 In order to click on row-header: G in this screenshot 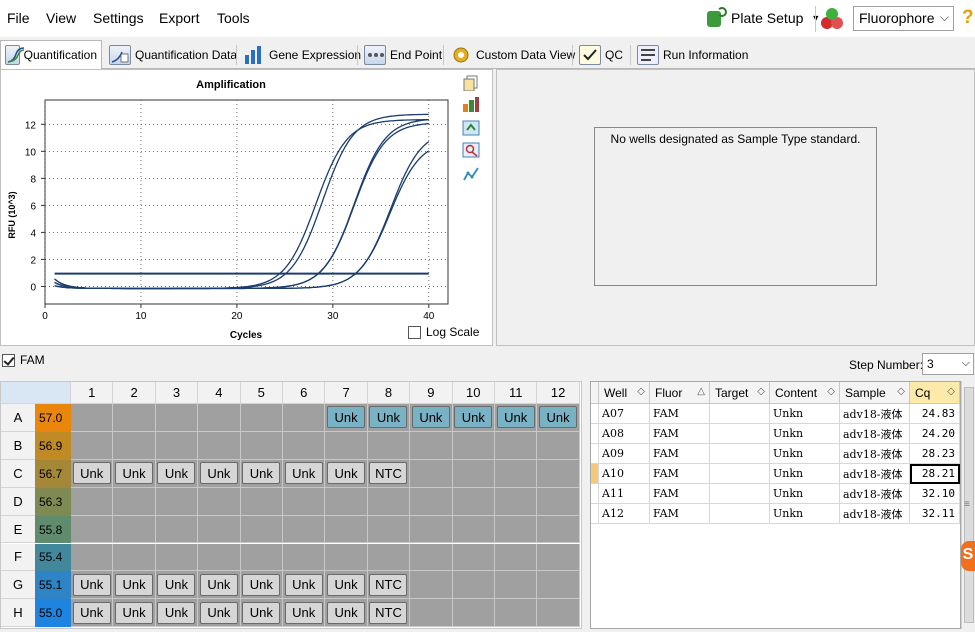, I will do `click(18, 585)`.